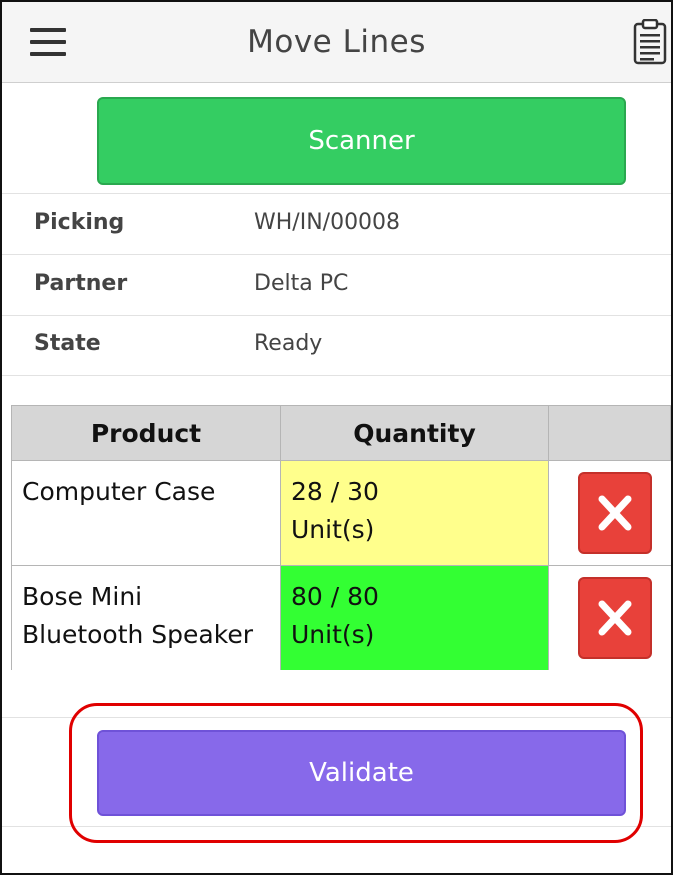 This screenshot has width=673, height=875. I want to click on product-name: Computer Case, so click(119, 491).